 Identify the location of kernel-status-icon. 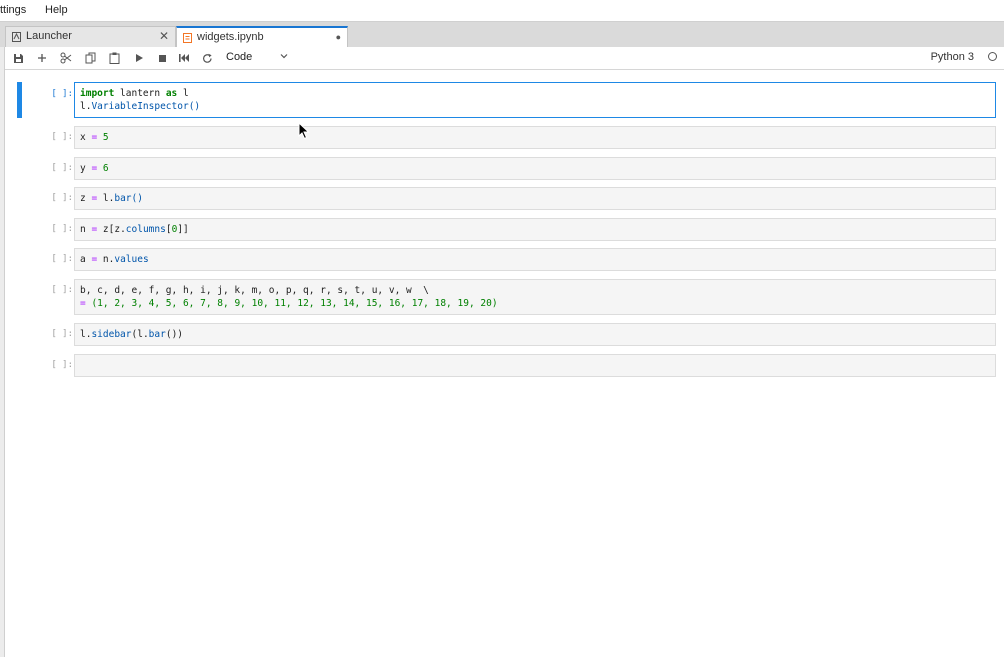
(992, 56).